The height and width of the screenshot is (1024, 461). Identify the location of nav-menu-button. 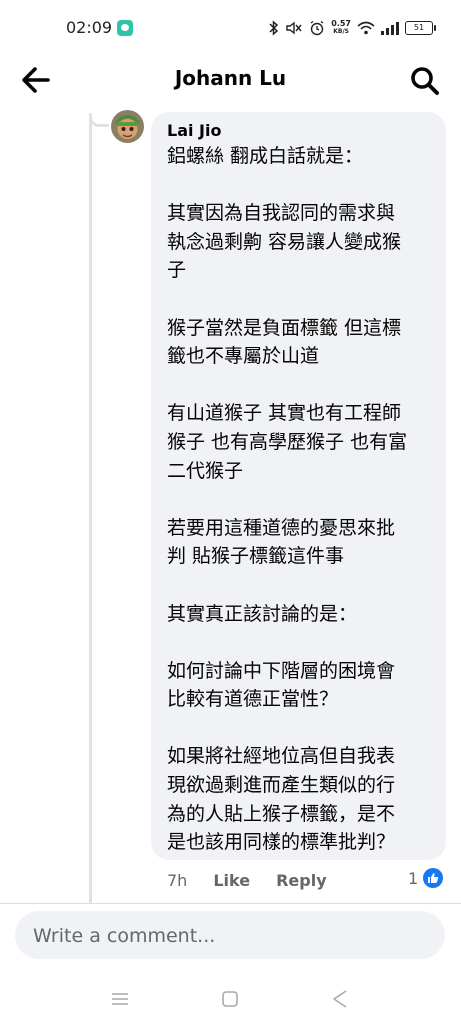
(120, 999).